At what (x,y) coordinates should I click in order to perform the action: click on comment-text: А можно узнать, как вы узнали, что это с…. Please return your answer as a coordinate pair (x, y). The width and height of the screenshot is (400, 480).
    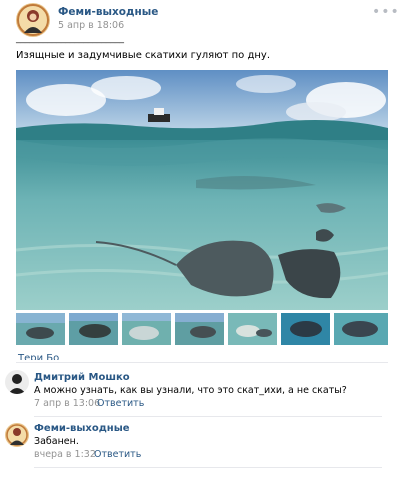
    Looking at the image, I should click on (190, 390).